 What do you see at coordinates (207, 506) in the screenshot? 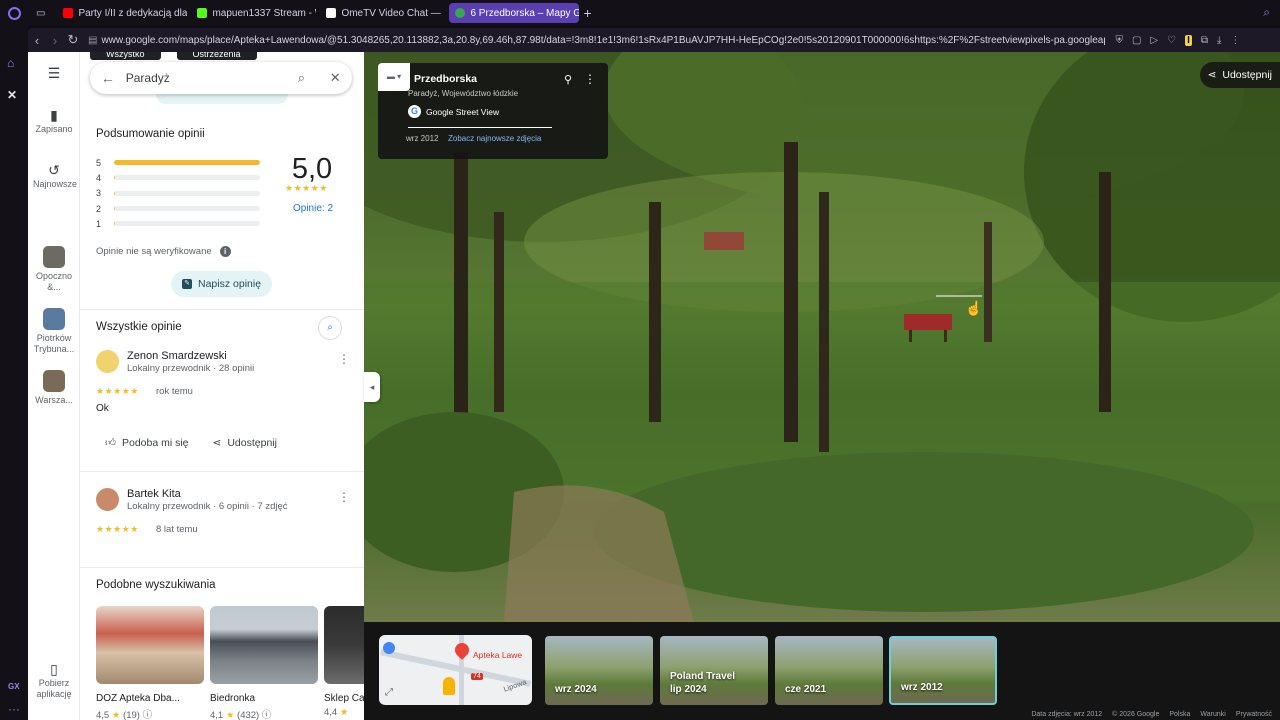
I see `reviewer-meta: Lokalny przewodnik · 6 opinii · 7 zdjęć` at bounding box center [207, 506].